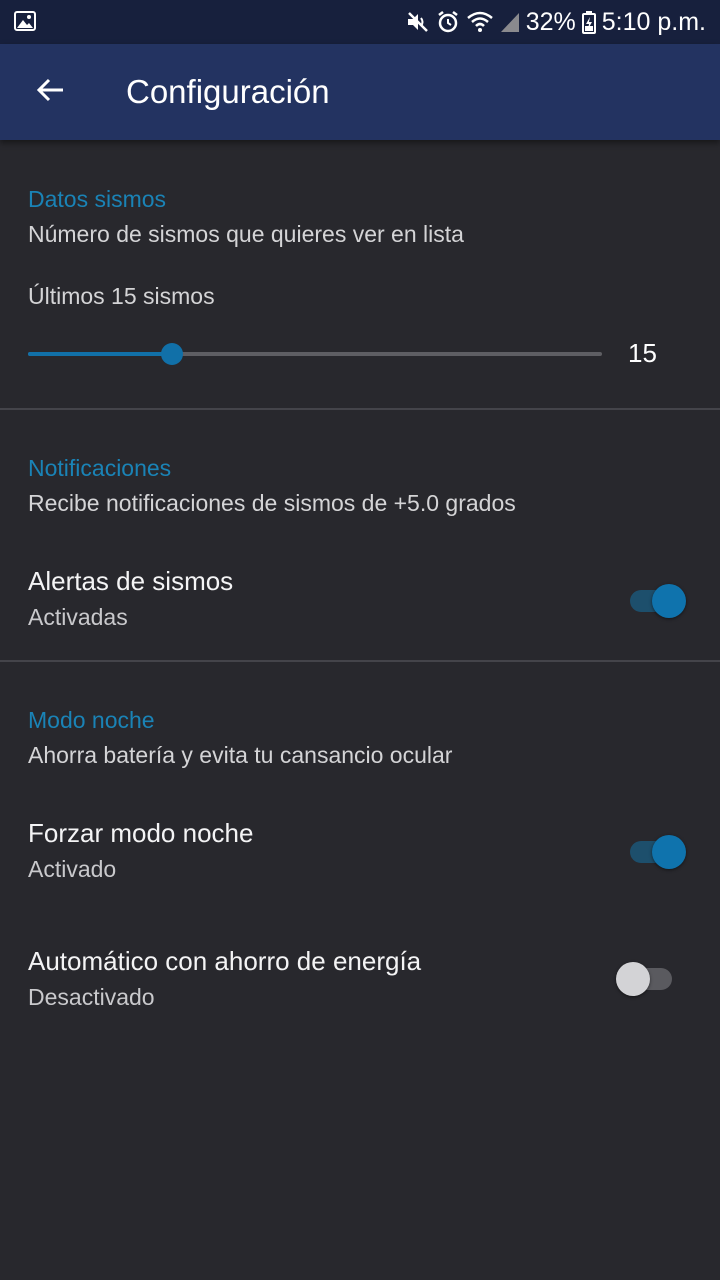 The width and height of the screenshot is (720, 1280). I want to click on automatico-status: Desactivado, so click(91, 997).